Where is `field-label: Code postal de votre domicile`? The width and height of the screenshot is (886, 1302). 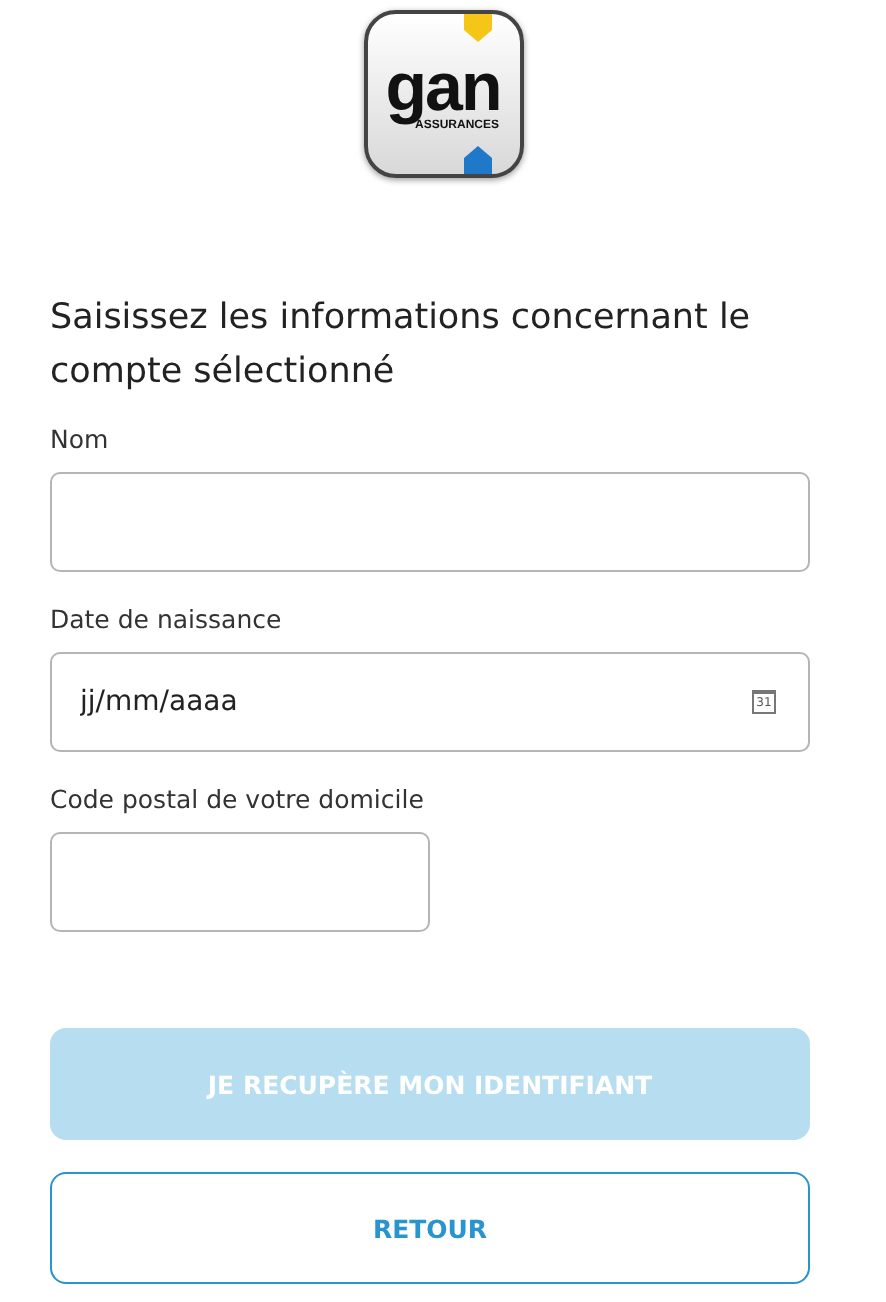 field-label: Code postal de votre domicile is located at coordinates (238, 799).